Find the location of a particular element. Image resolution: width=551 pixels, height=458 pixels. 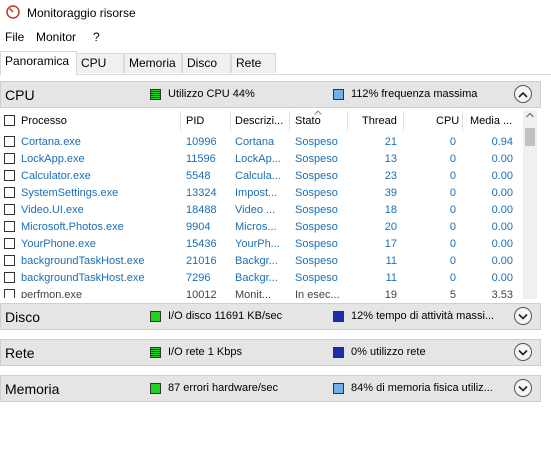

disk-io-text: I/O disco 11691 KB/sec is located at coordinates (225, 316).